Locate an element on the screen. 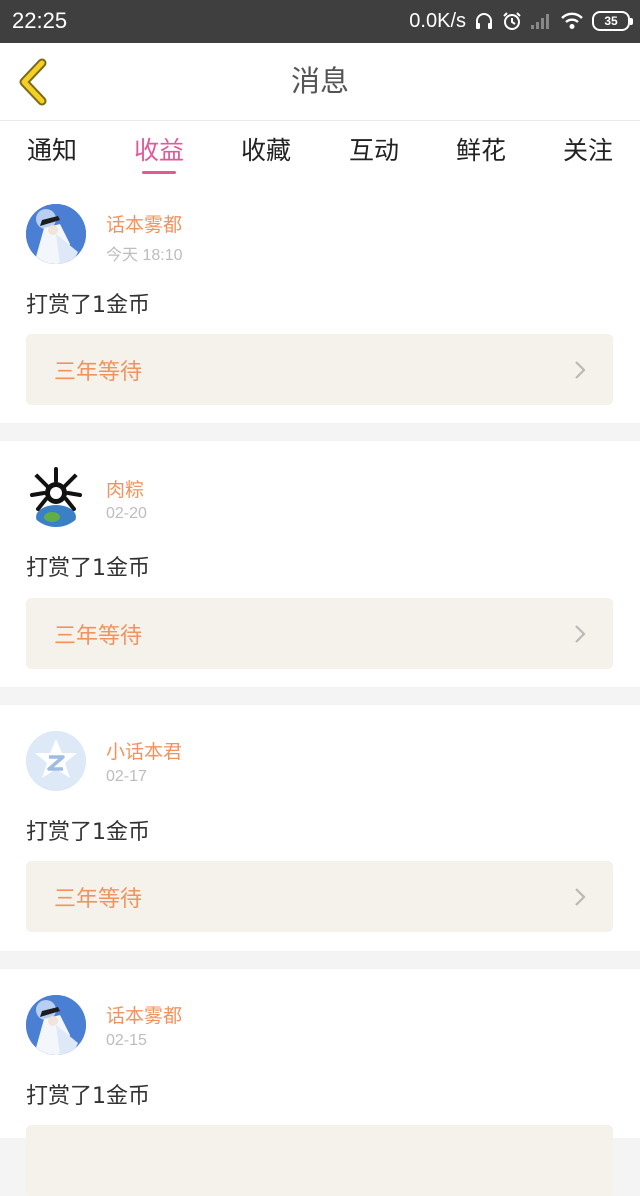 The height and width of the screenshot is (1196, 640). tab-interactions: 互动 is located at coordinates (374, 149).